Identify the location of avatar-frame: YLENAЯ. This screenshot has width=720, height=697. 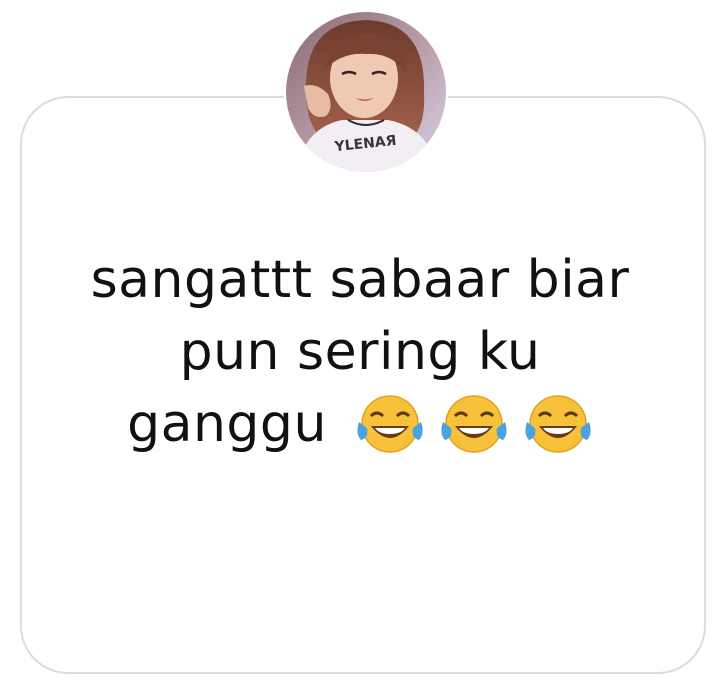
(366, 92).